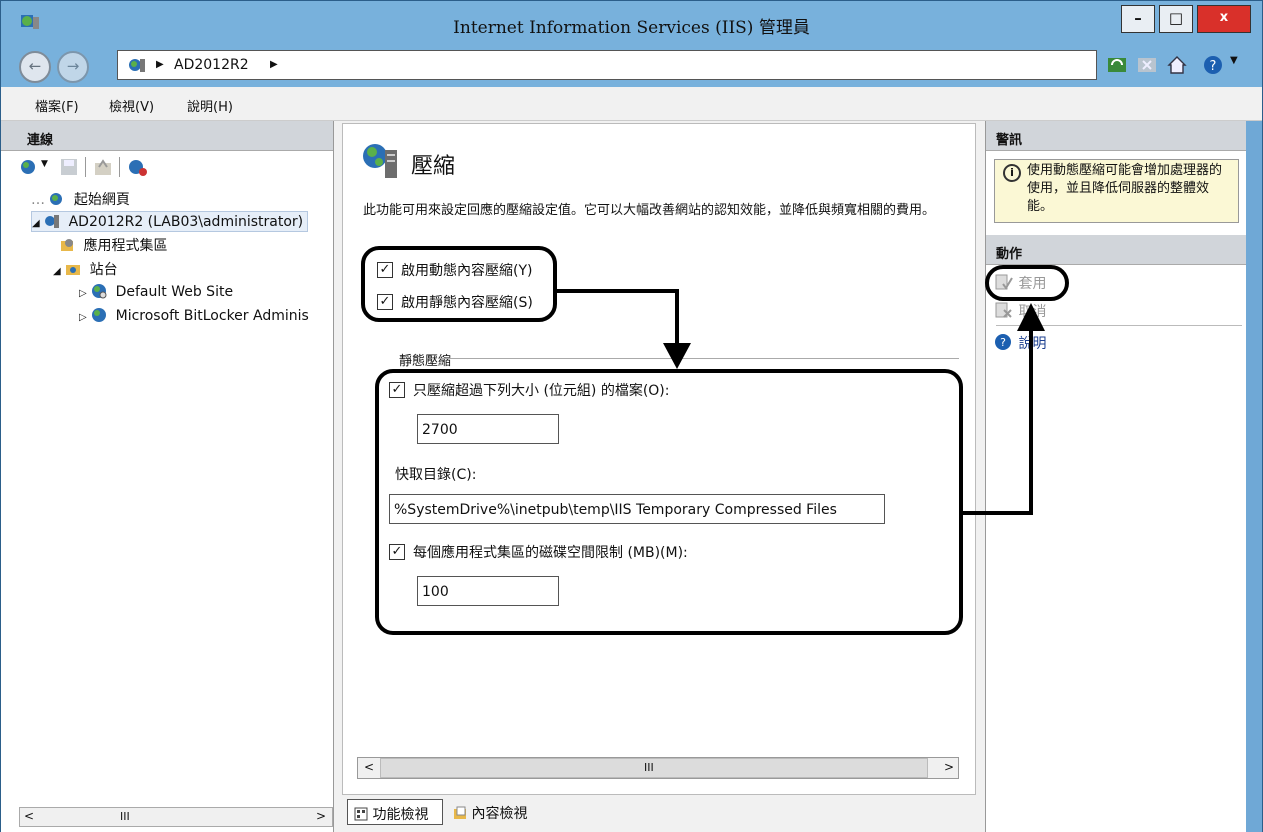 Image resolution: width=1263 pixels, height=832 pixels. Describe the element at coordinates (1176, 19) in the screenshot. I see `maximize-button: □` at that location.